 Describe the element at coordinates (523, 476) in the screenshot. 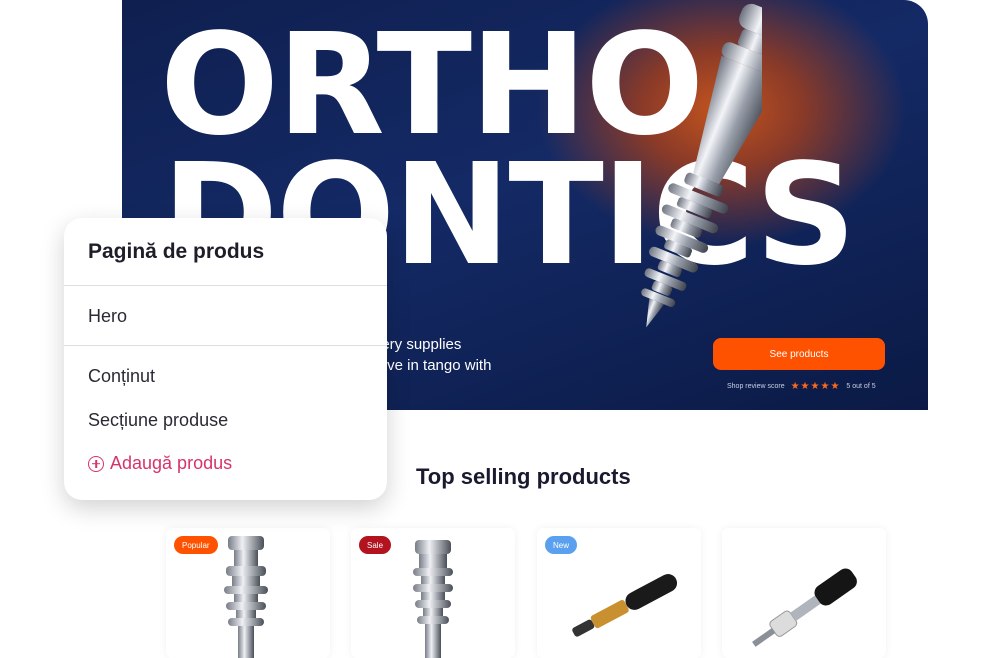

I see `section-title: Top selling products` at that location.